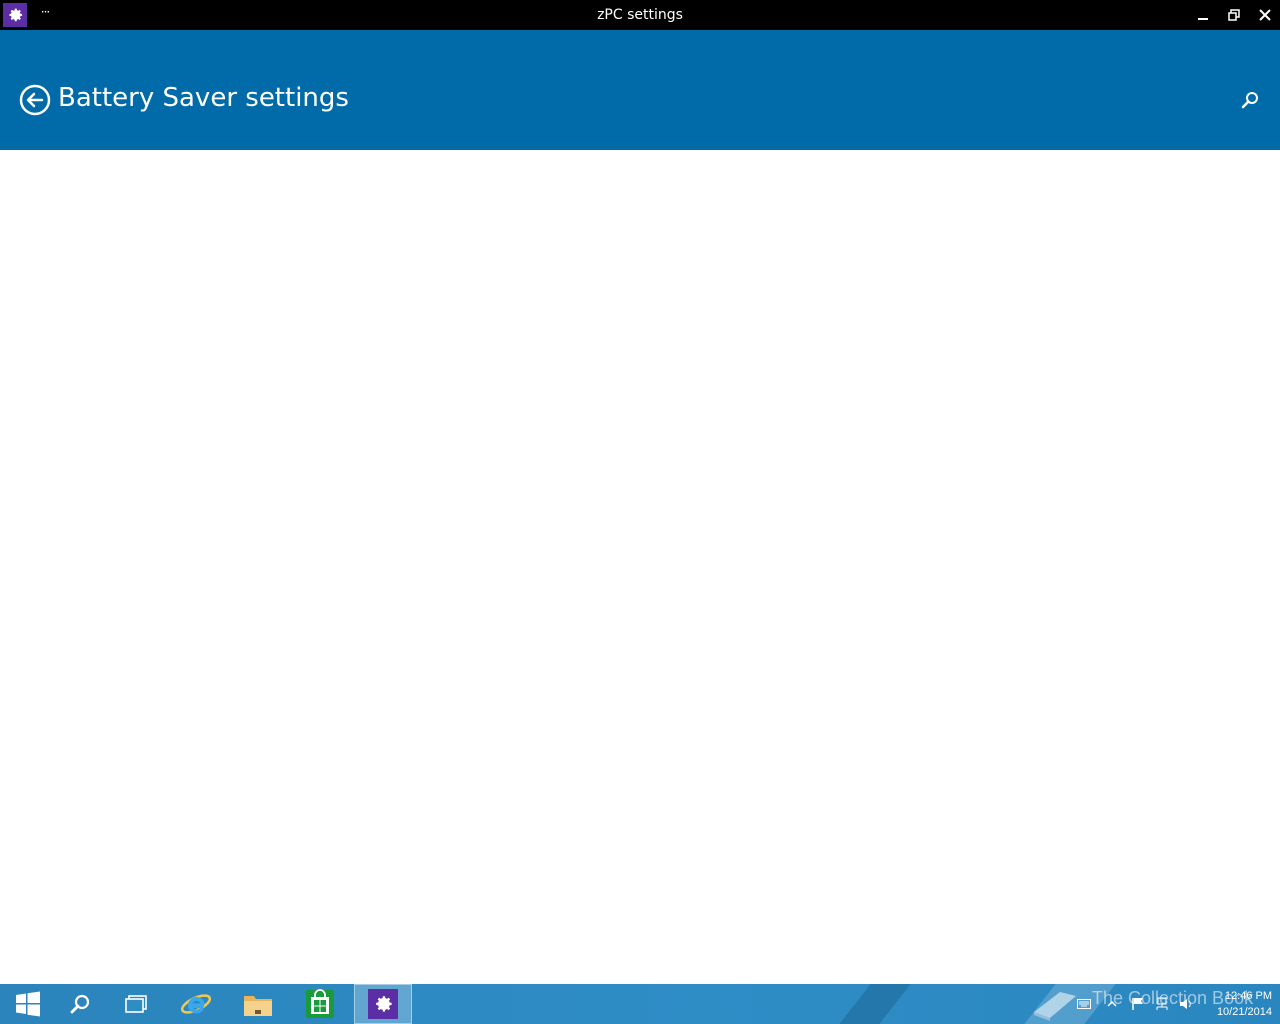  I want to click on task-view-button, so click(136, 1004).